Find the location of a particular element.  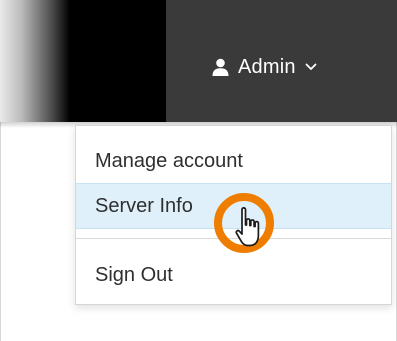

menu-divider is located at coordinates (233, 238).